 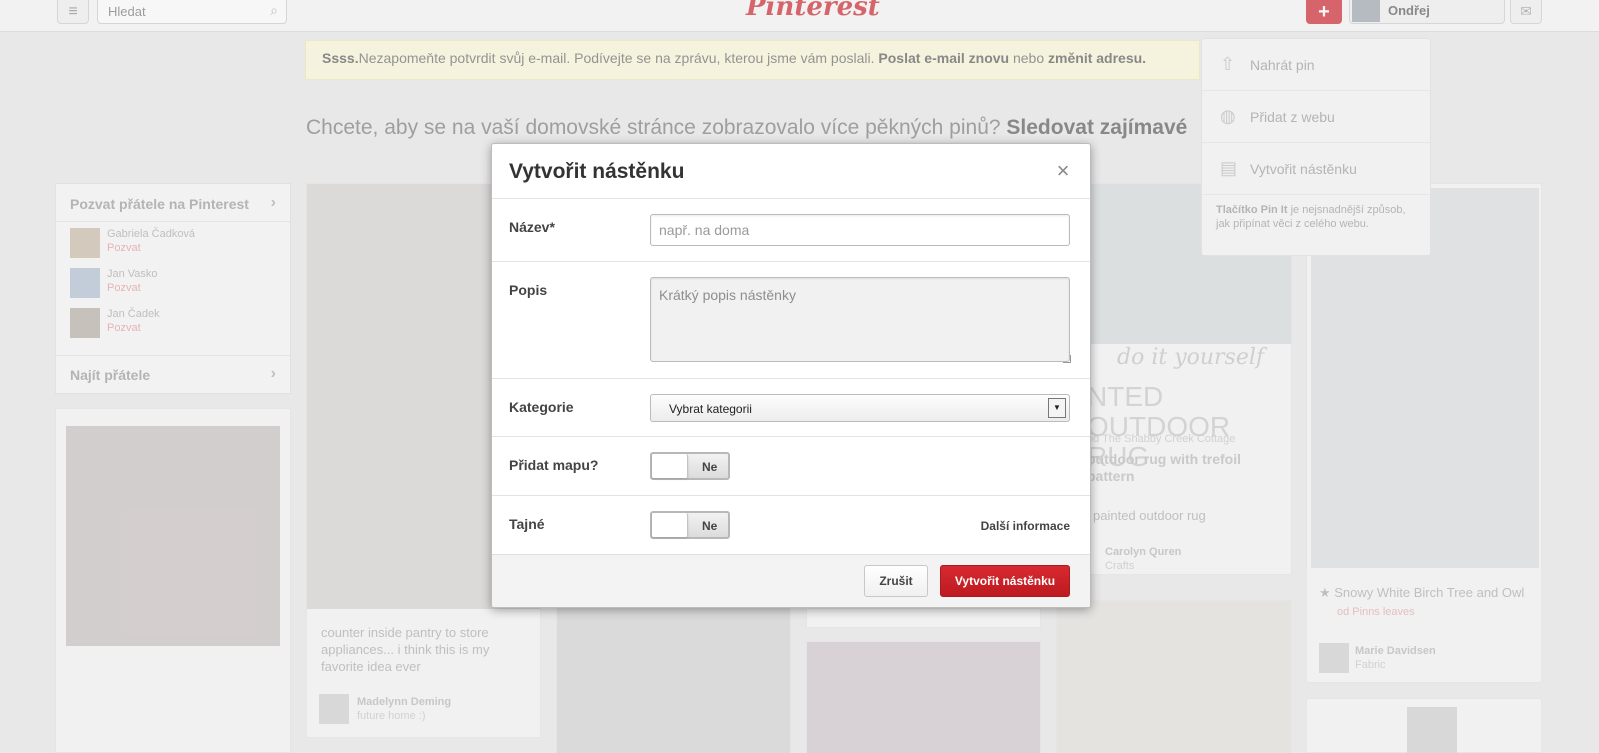 What do you see at coordinates (1025, 526) in the screenshot?
I see `more-info-link: Další informace` at bounding box center [1025, 526].